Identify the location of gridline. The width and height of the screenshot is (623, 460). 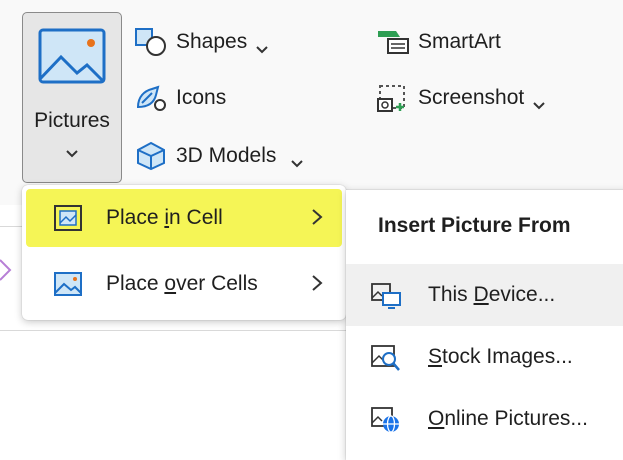
(175, 330).